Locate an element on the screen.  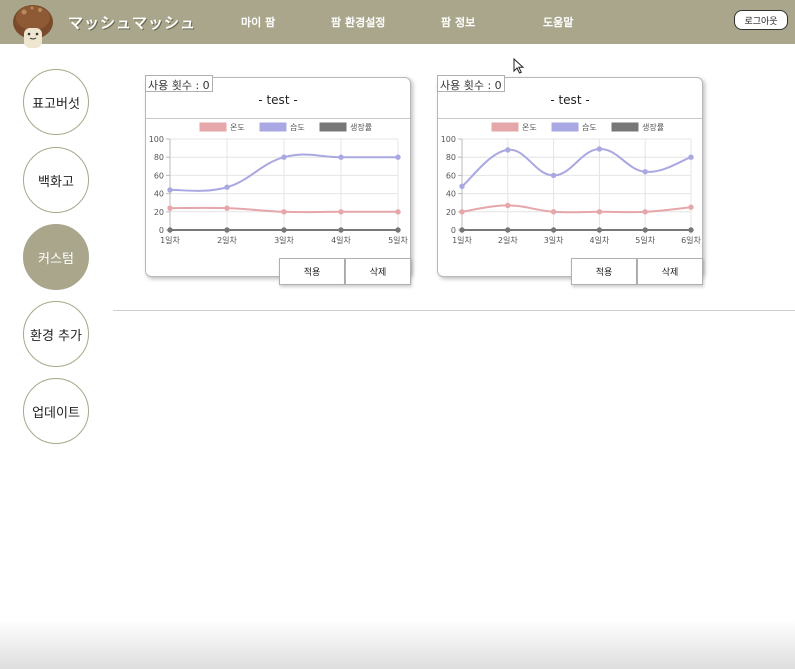
sidebar-item-update: 업데이트 is located at coordinates (56, 411).